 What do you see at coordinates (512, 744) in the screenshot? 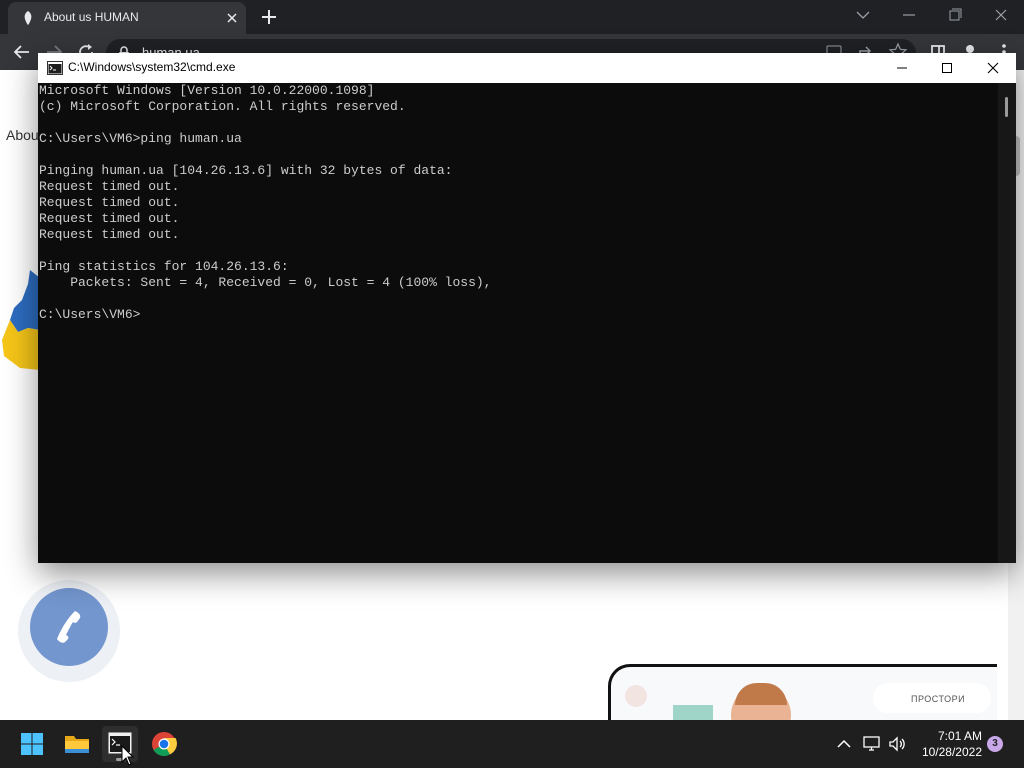
I see `windows-taskbar: 7:01 AM 10/28/2022 3` at bounding box center [512, 744].